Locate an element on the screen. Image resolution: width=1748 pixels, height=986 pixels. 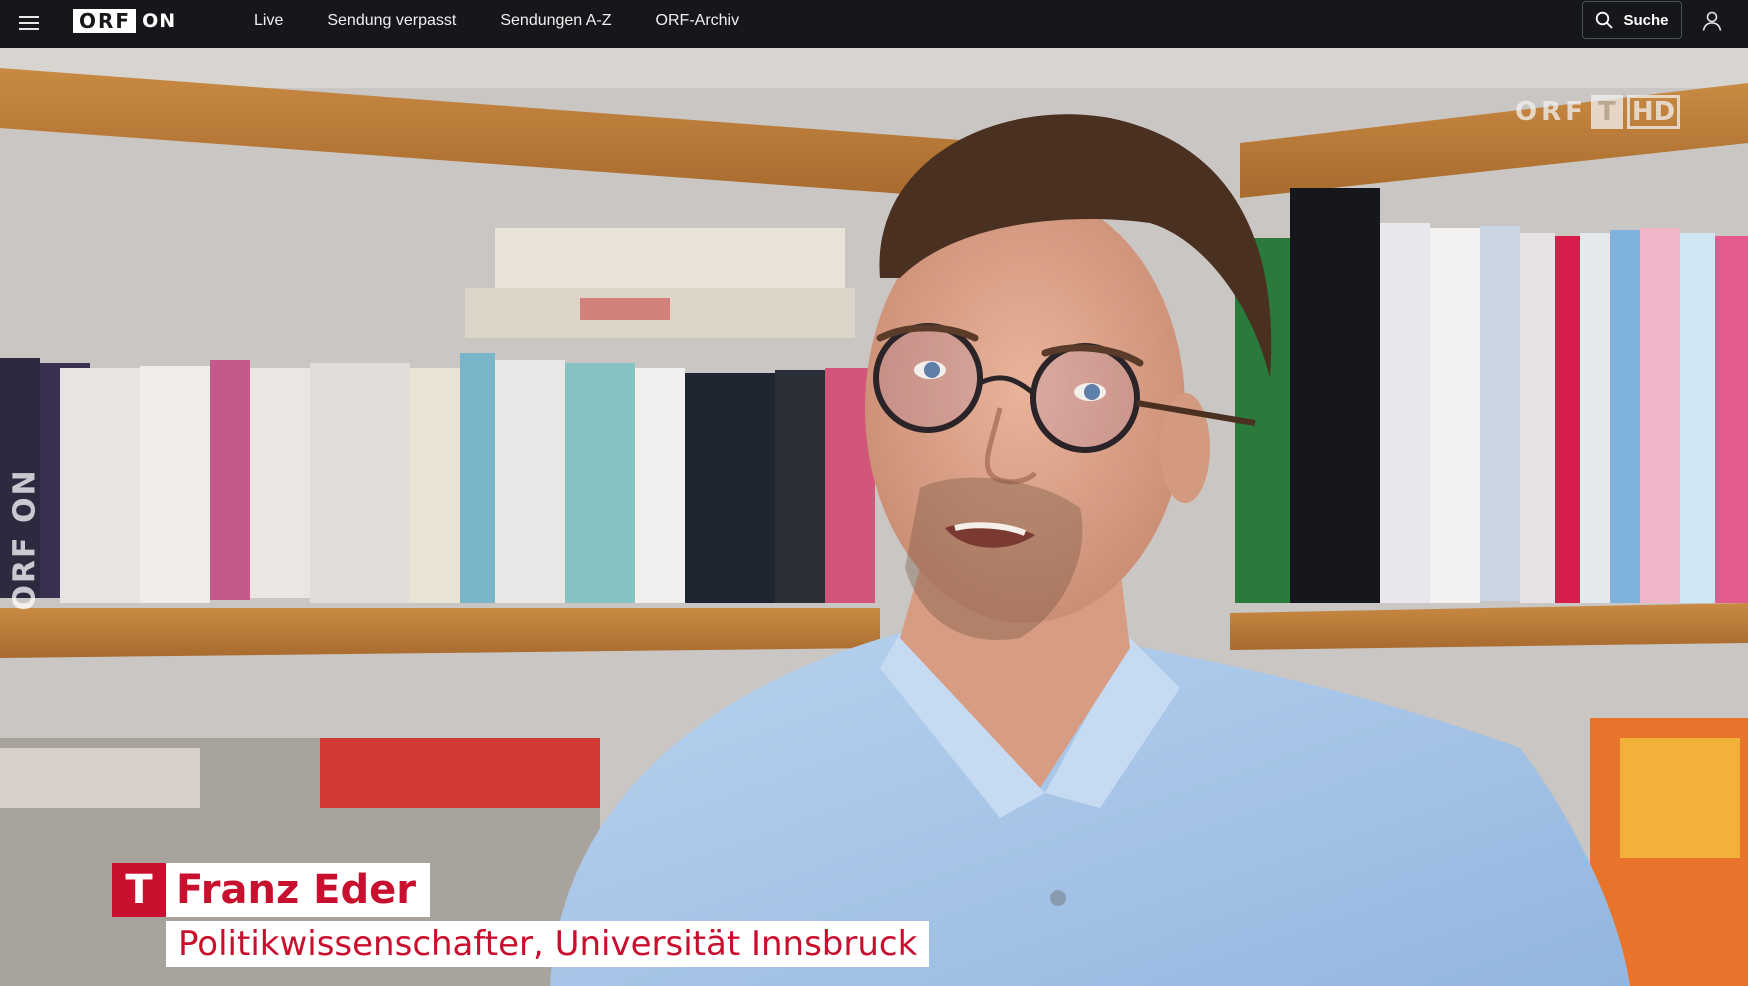
orf-on-side-watermark: ORF ON is located at coordinates (25, 539).